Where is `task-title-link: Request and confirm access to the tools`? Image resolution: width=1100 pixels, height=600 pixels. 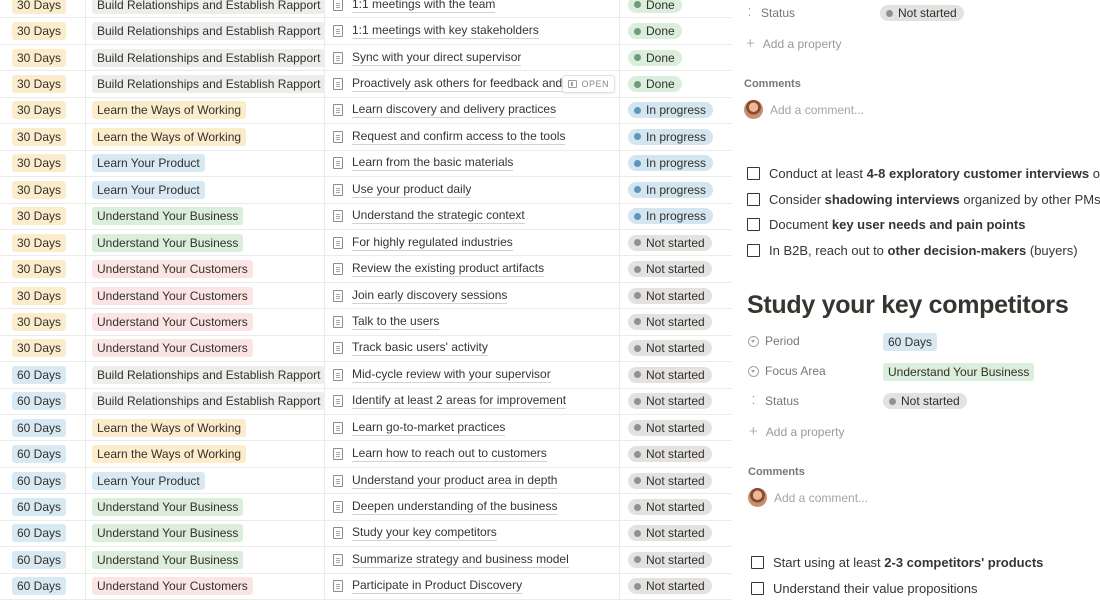 task-title-link: Request and confirm access to the tools is located at coordinates (459, 137).